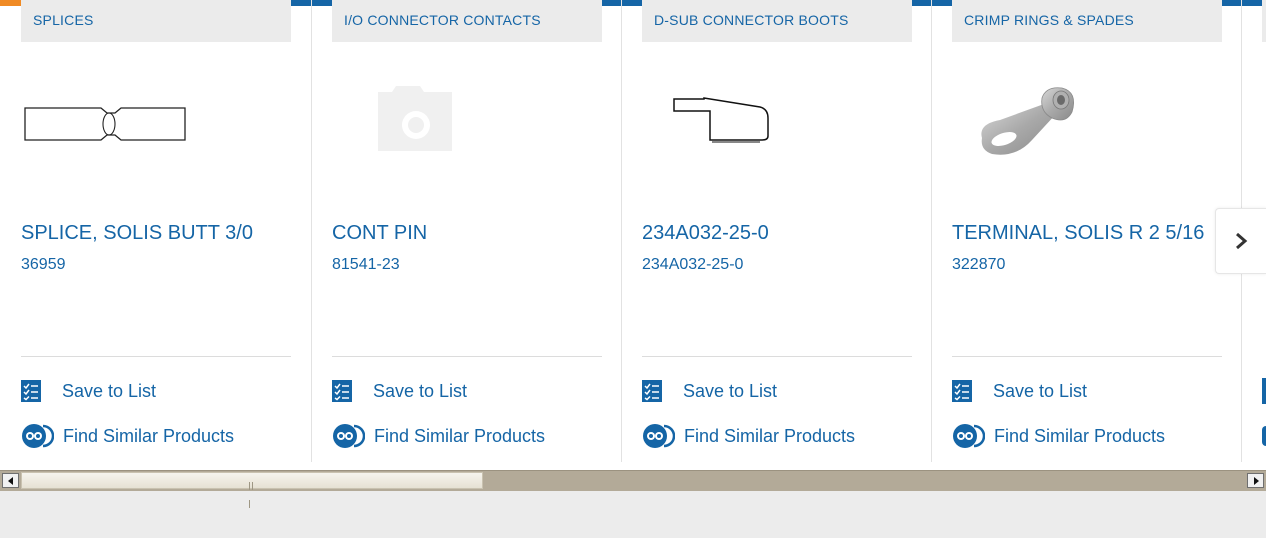  Describe the element at coordinates (467, 21) in the screenshot. I see `category-tab: I/O CONNECTOR CONTACTS` at that location.